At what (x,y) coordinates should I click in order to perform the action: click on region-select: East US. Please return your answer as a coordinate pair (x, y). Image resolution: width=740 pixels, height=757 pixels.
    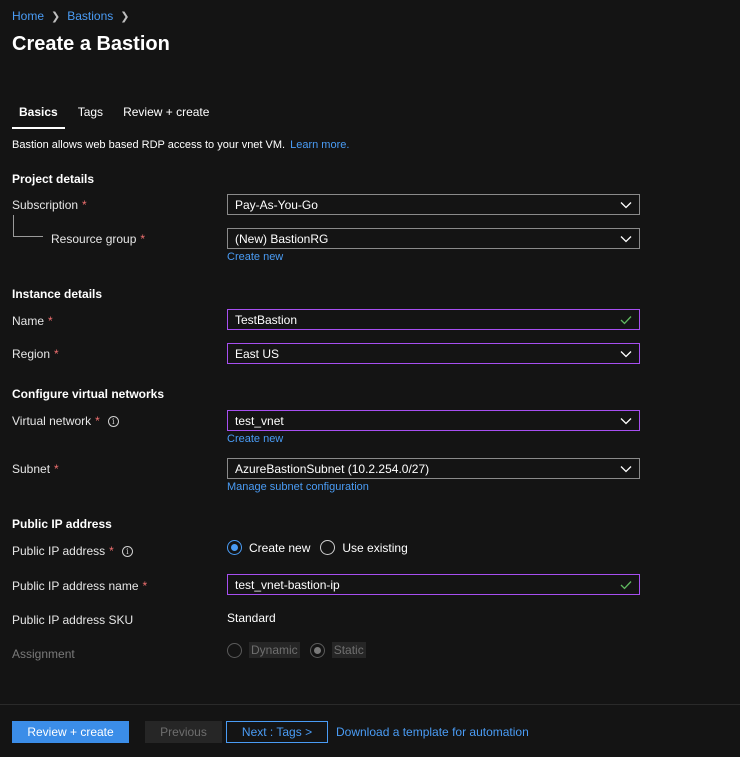
    Looking at the image, I should click on (433, 353).